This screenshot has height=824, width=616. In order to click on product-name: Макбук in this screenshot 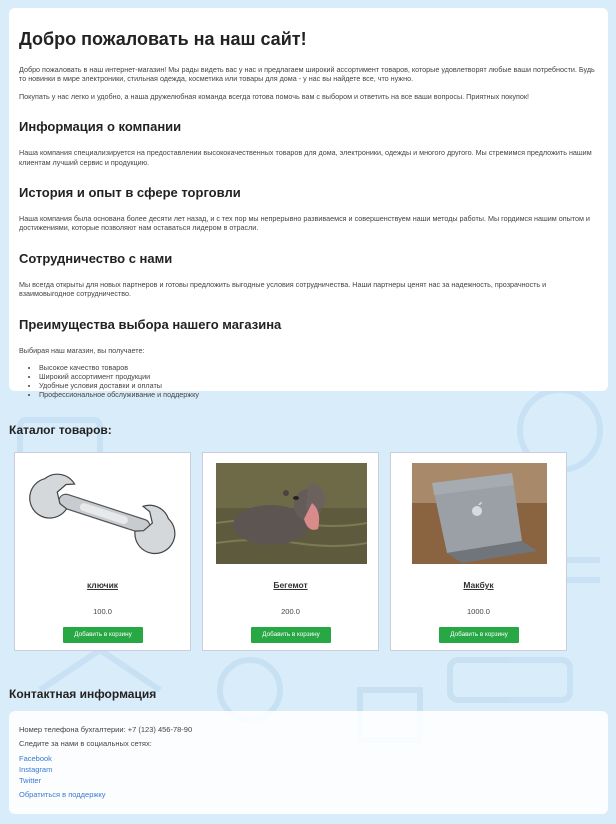, I will do `click(478, 585)`.